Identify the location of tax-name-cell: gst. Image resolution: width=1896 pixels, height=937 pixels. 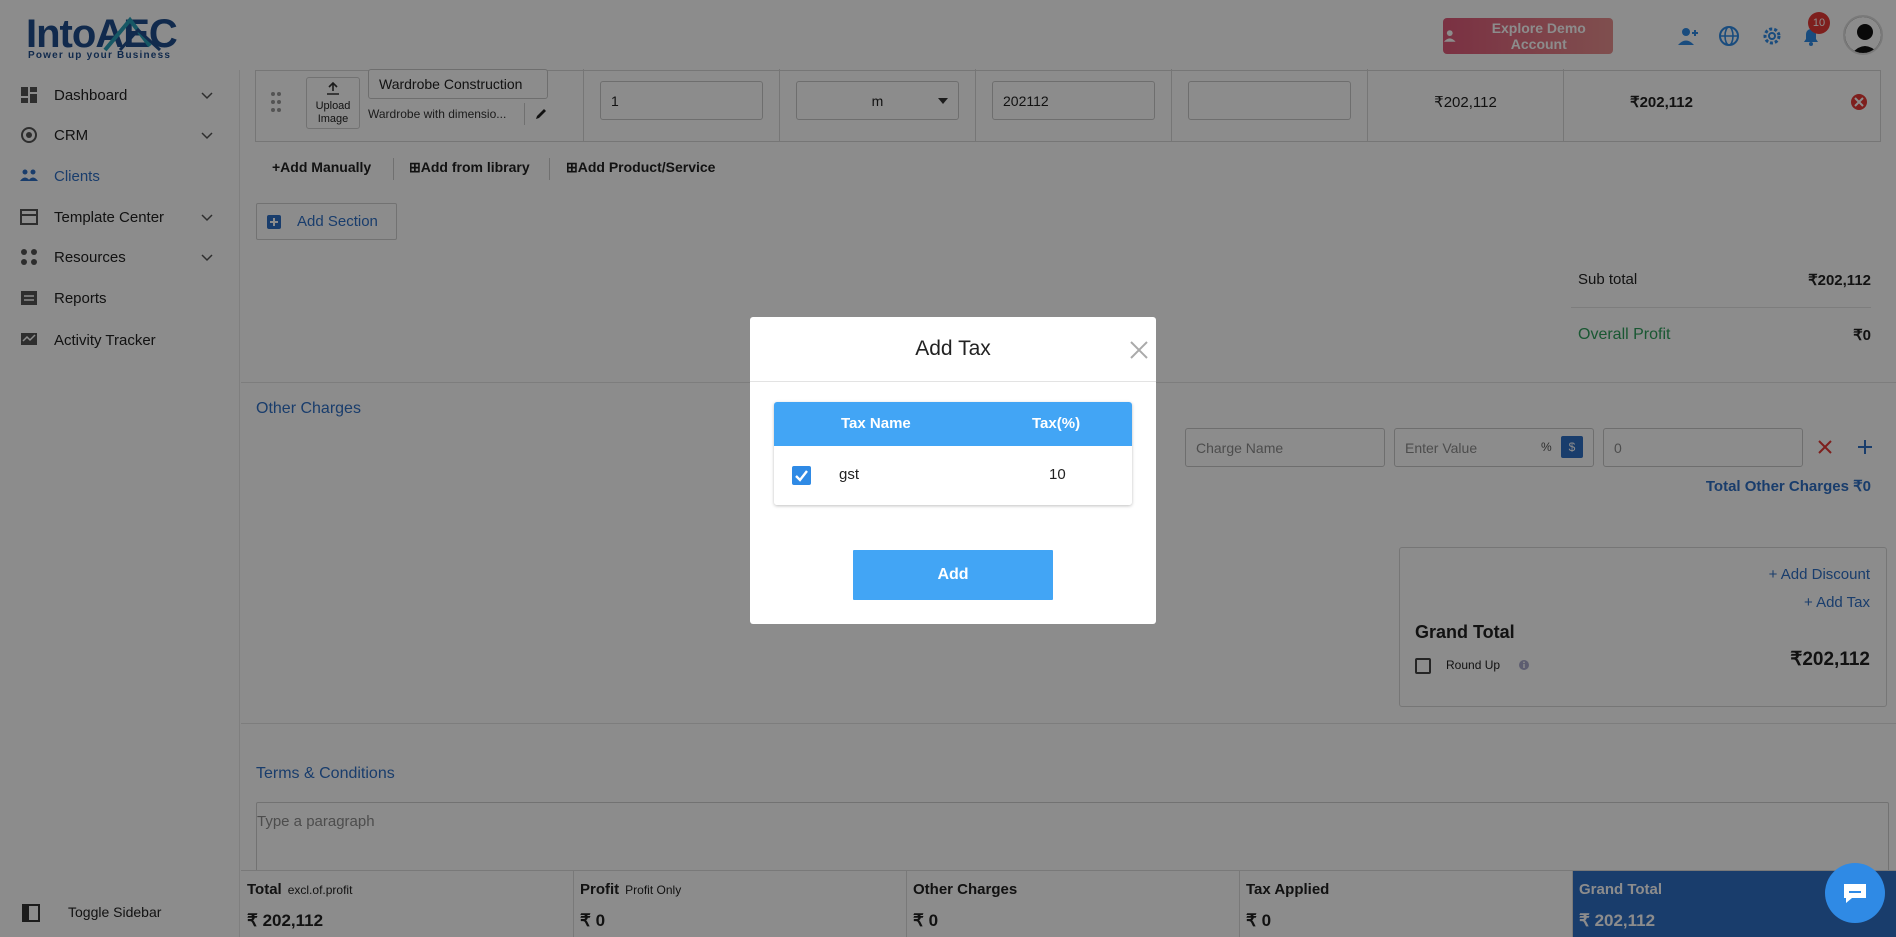
(849, 474).